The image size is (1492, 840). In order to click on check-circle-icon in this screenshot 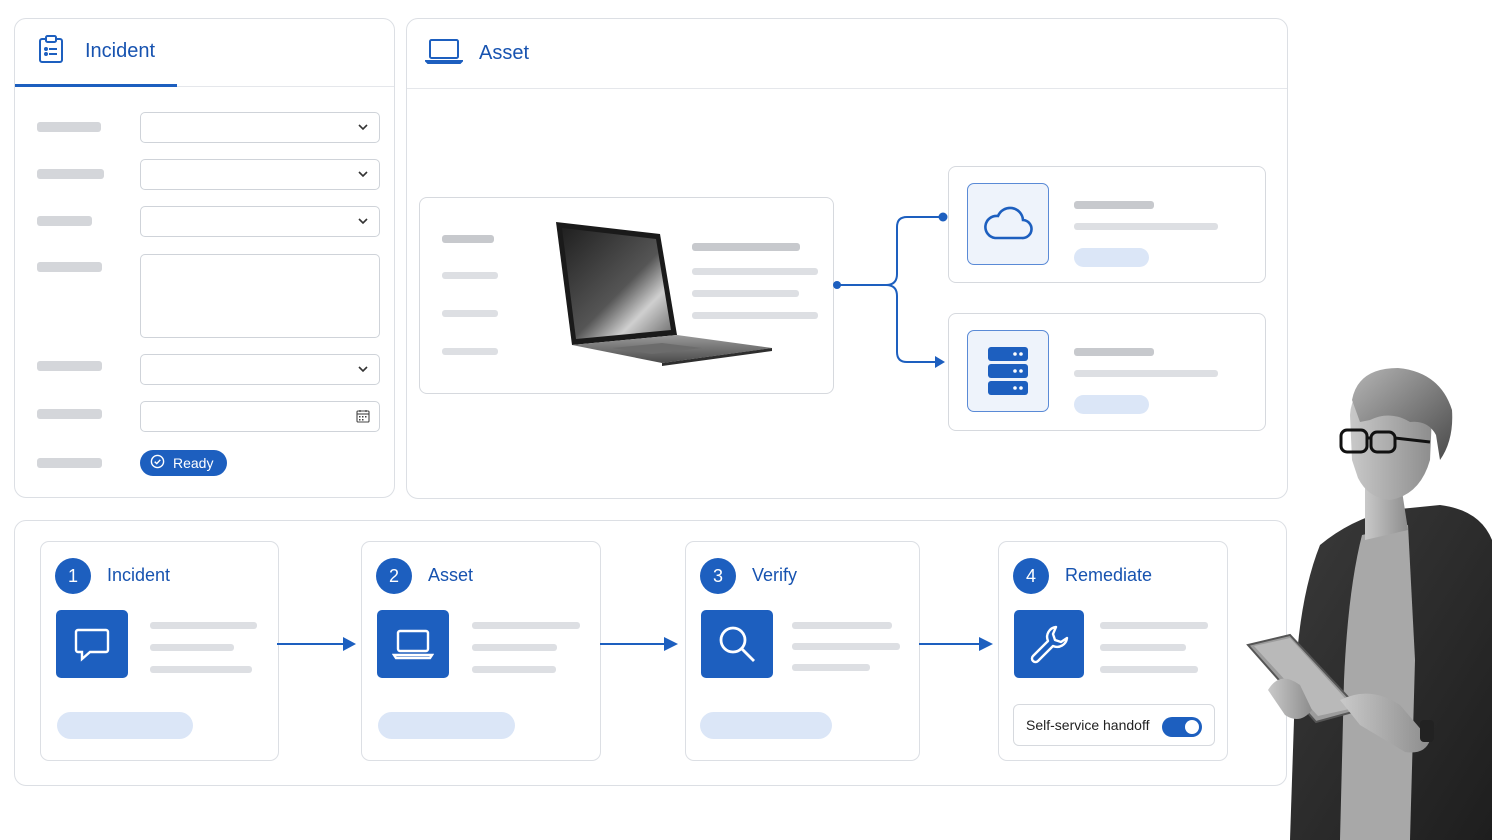, I will do `click(157, 463)`.